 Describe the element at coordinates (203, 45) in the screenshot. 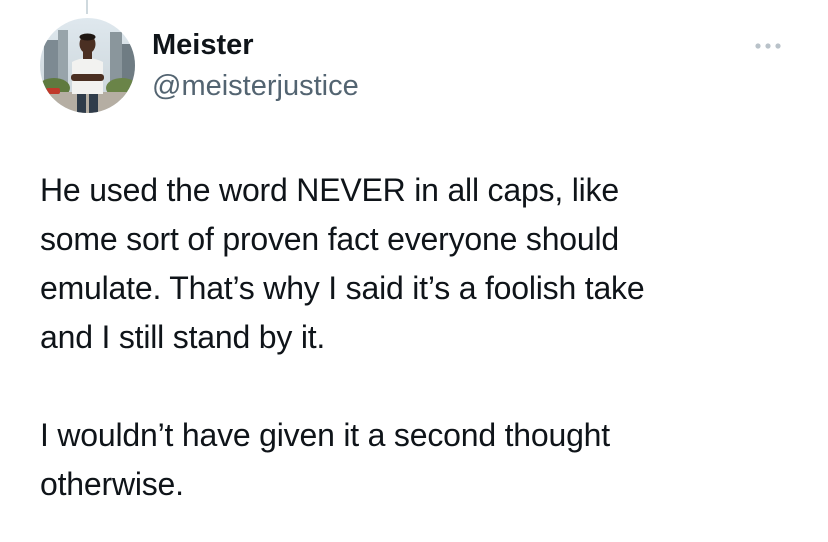

I see `author-display-name: Meister` at that location.